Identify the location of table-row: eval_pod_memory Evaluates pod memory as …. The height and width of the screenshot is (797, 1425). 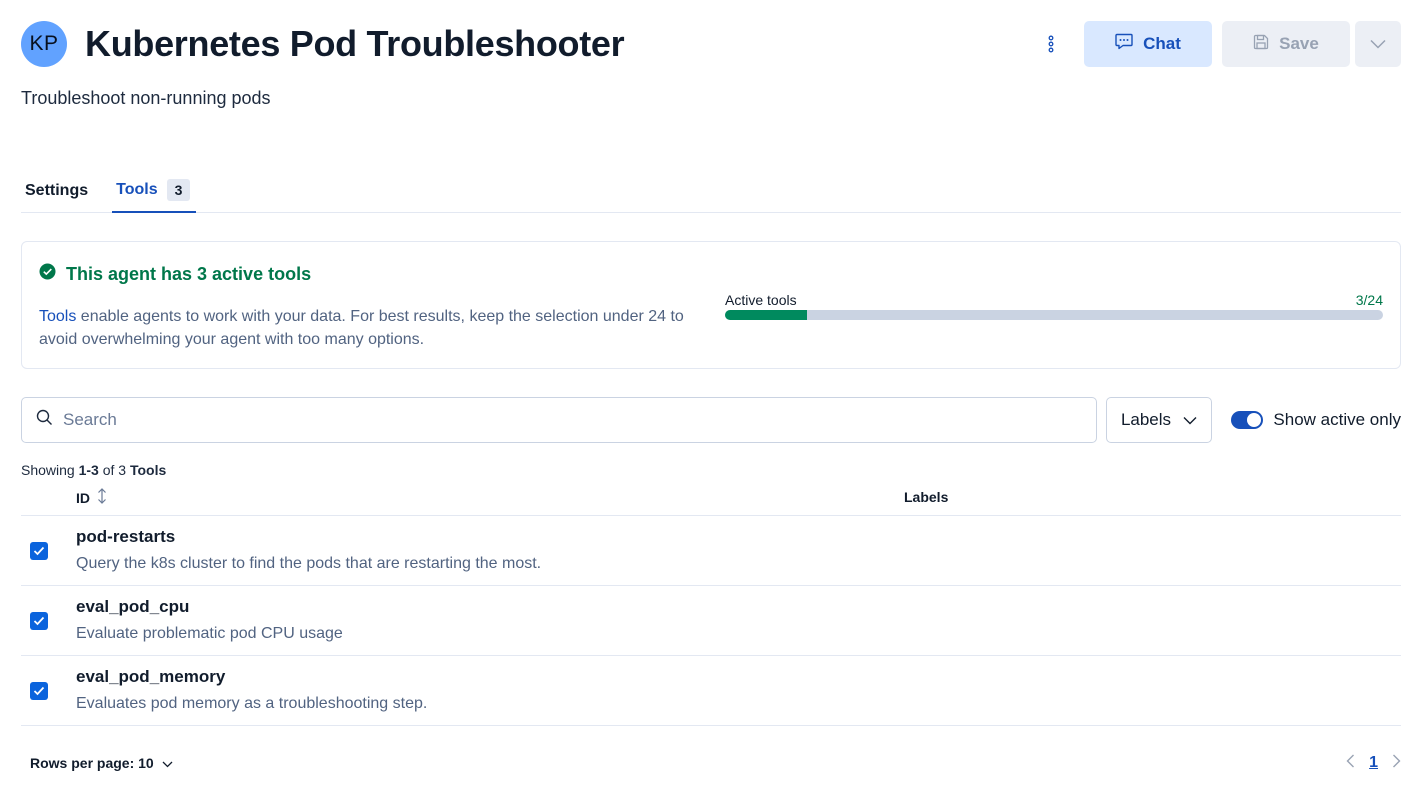
(711, 691).